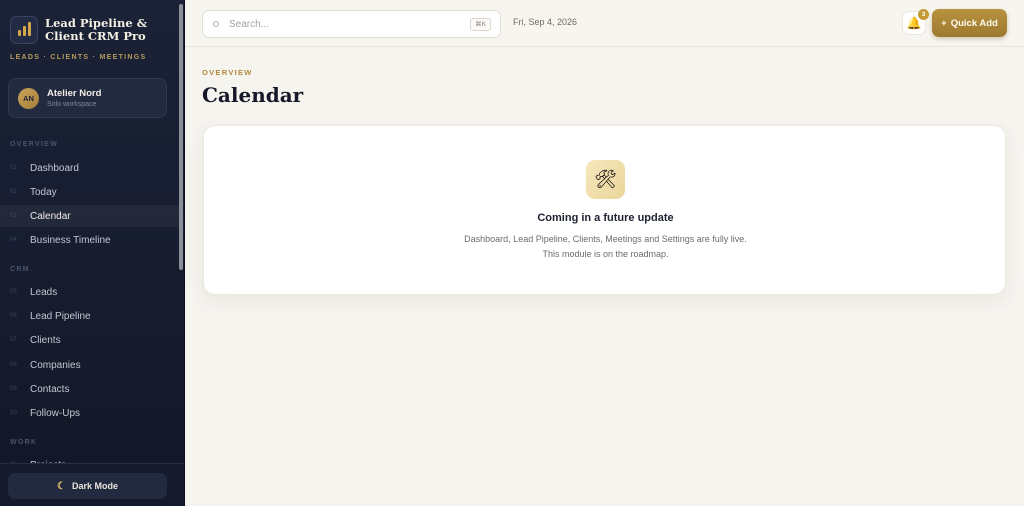 The height and width of the screenshot is (506, 1024). I want to click on workspace-switcher: AN Atelier Nord Solo workspace, so click(87, 98).